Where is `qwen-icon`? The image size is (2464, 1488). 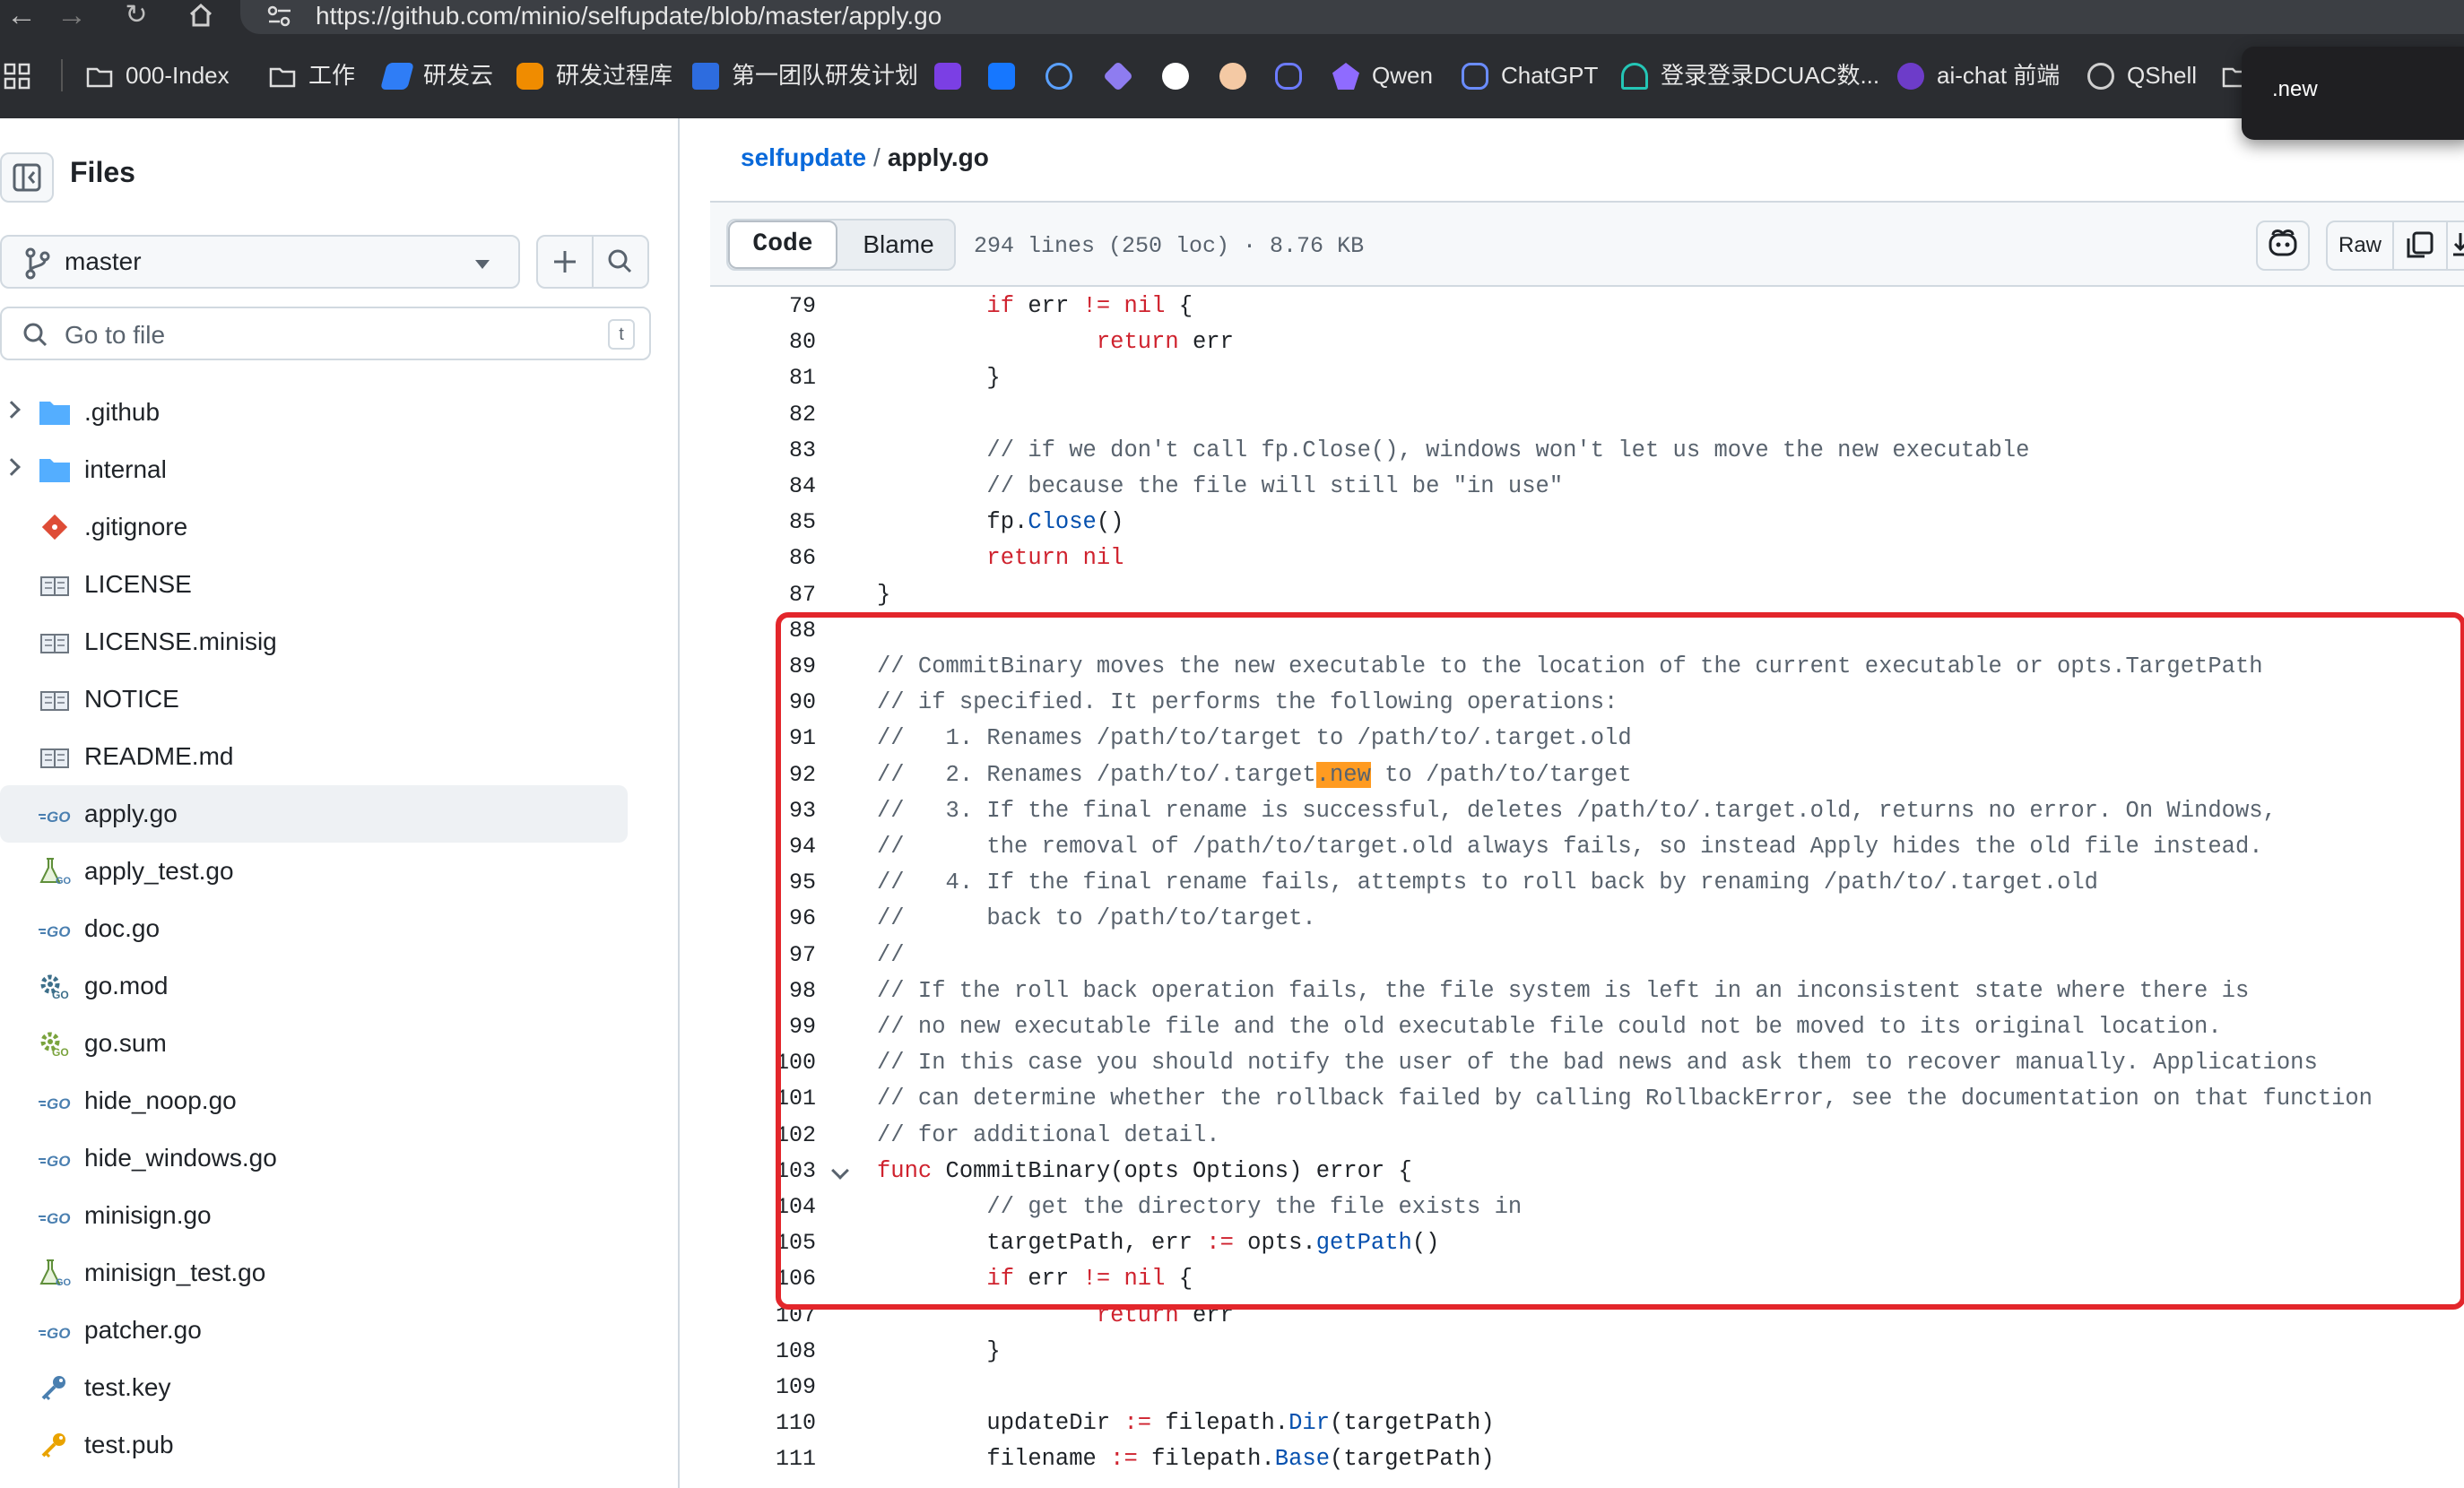
qwen-icon is located at coordinates (1345, 76).